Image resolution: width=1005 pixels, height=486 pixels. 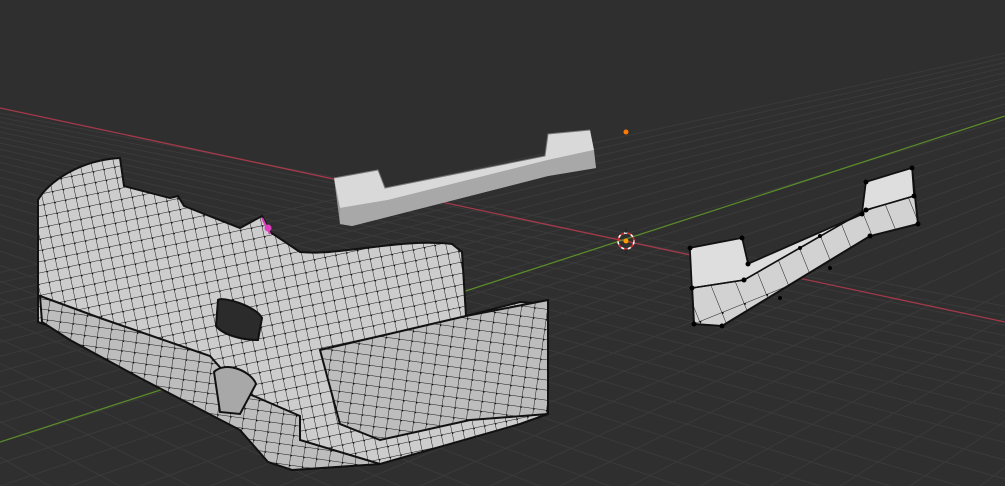 What do you see at coordinates (626, 132) in the screenshot?
I see `object-origin-dot` at bounding box center [626, 132].